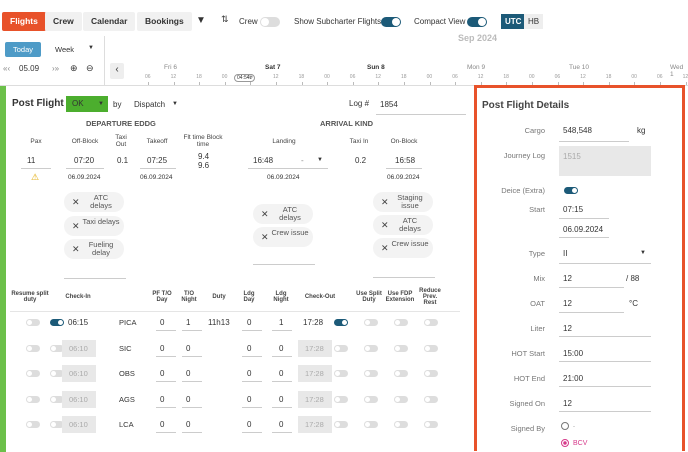  What do you see at coordinates (57, 322) in the screenshot?
I see `checkin-toggle` at bounding box center [57, 322].